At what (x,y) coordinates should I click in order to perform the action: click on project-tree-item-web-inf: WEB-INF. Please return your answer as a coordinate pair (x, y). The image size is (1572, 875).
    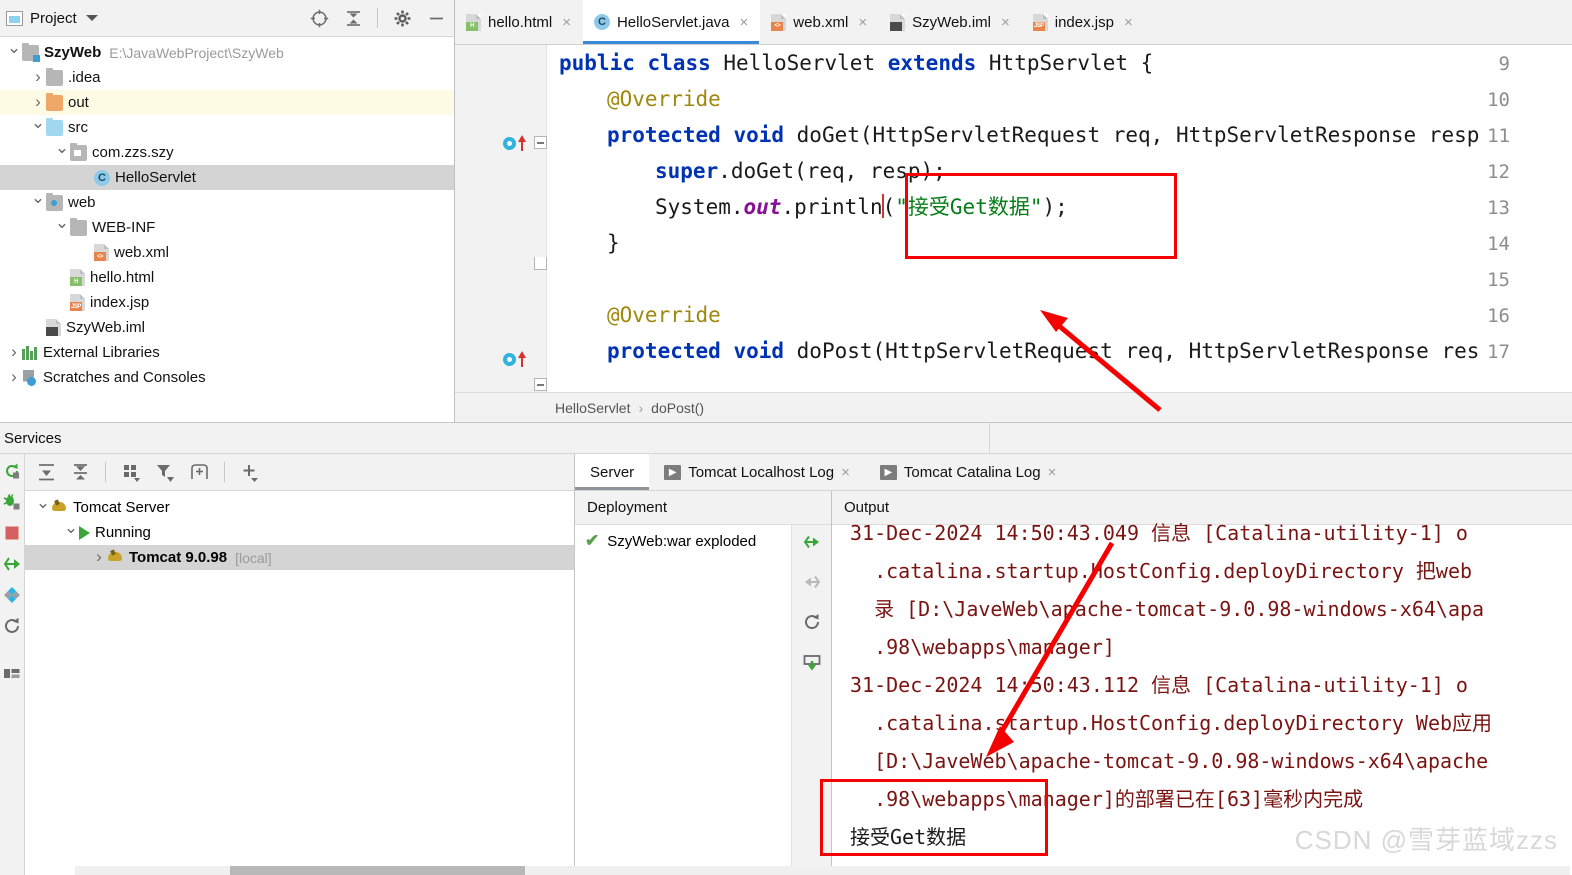
    Looking at the image, I should click on (227, 227).